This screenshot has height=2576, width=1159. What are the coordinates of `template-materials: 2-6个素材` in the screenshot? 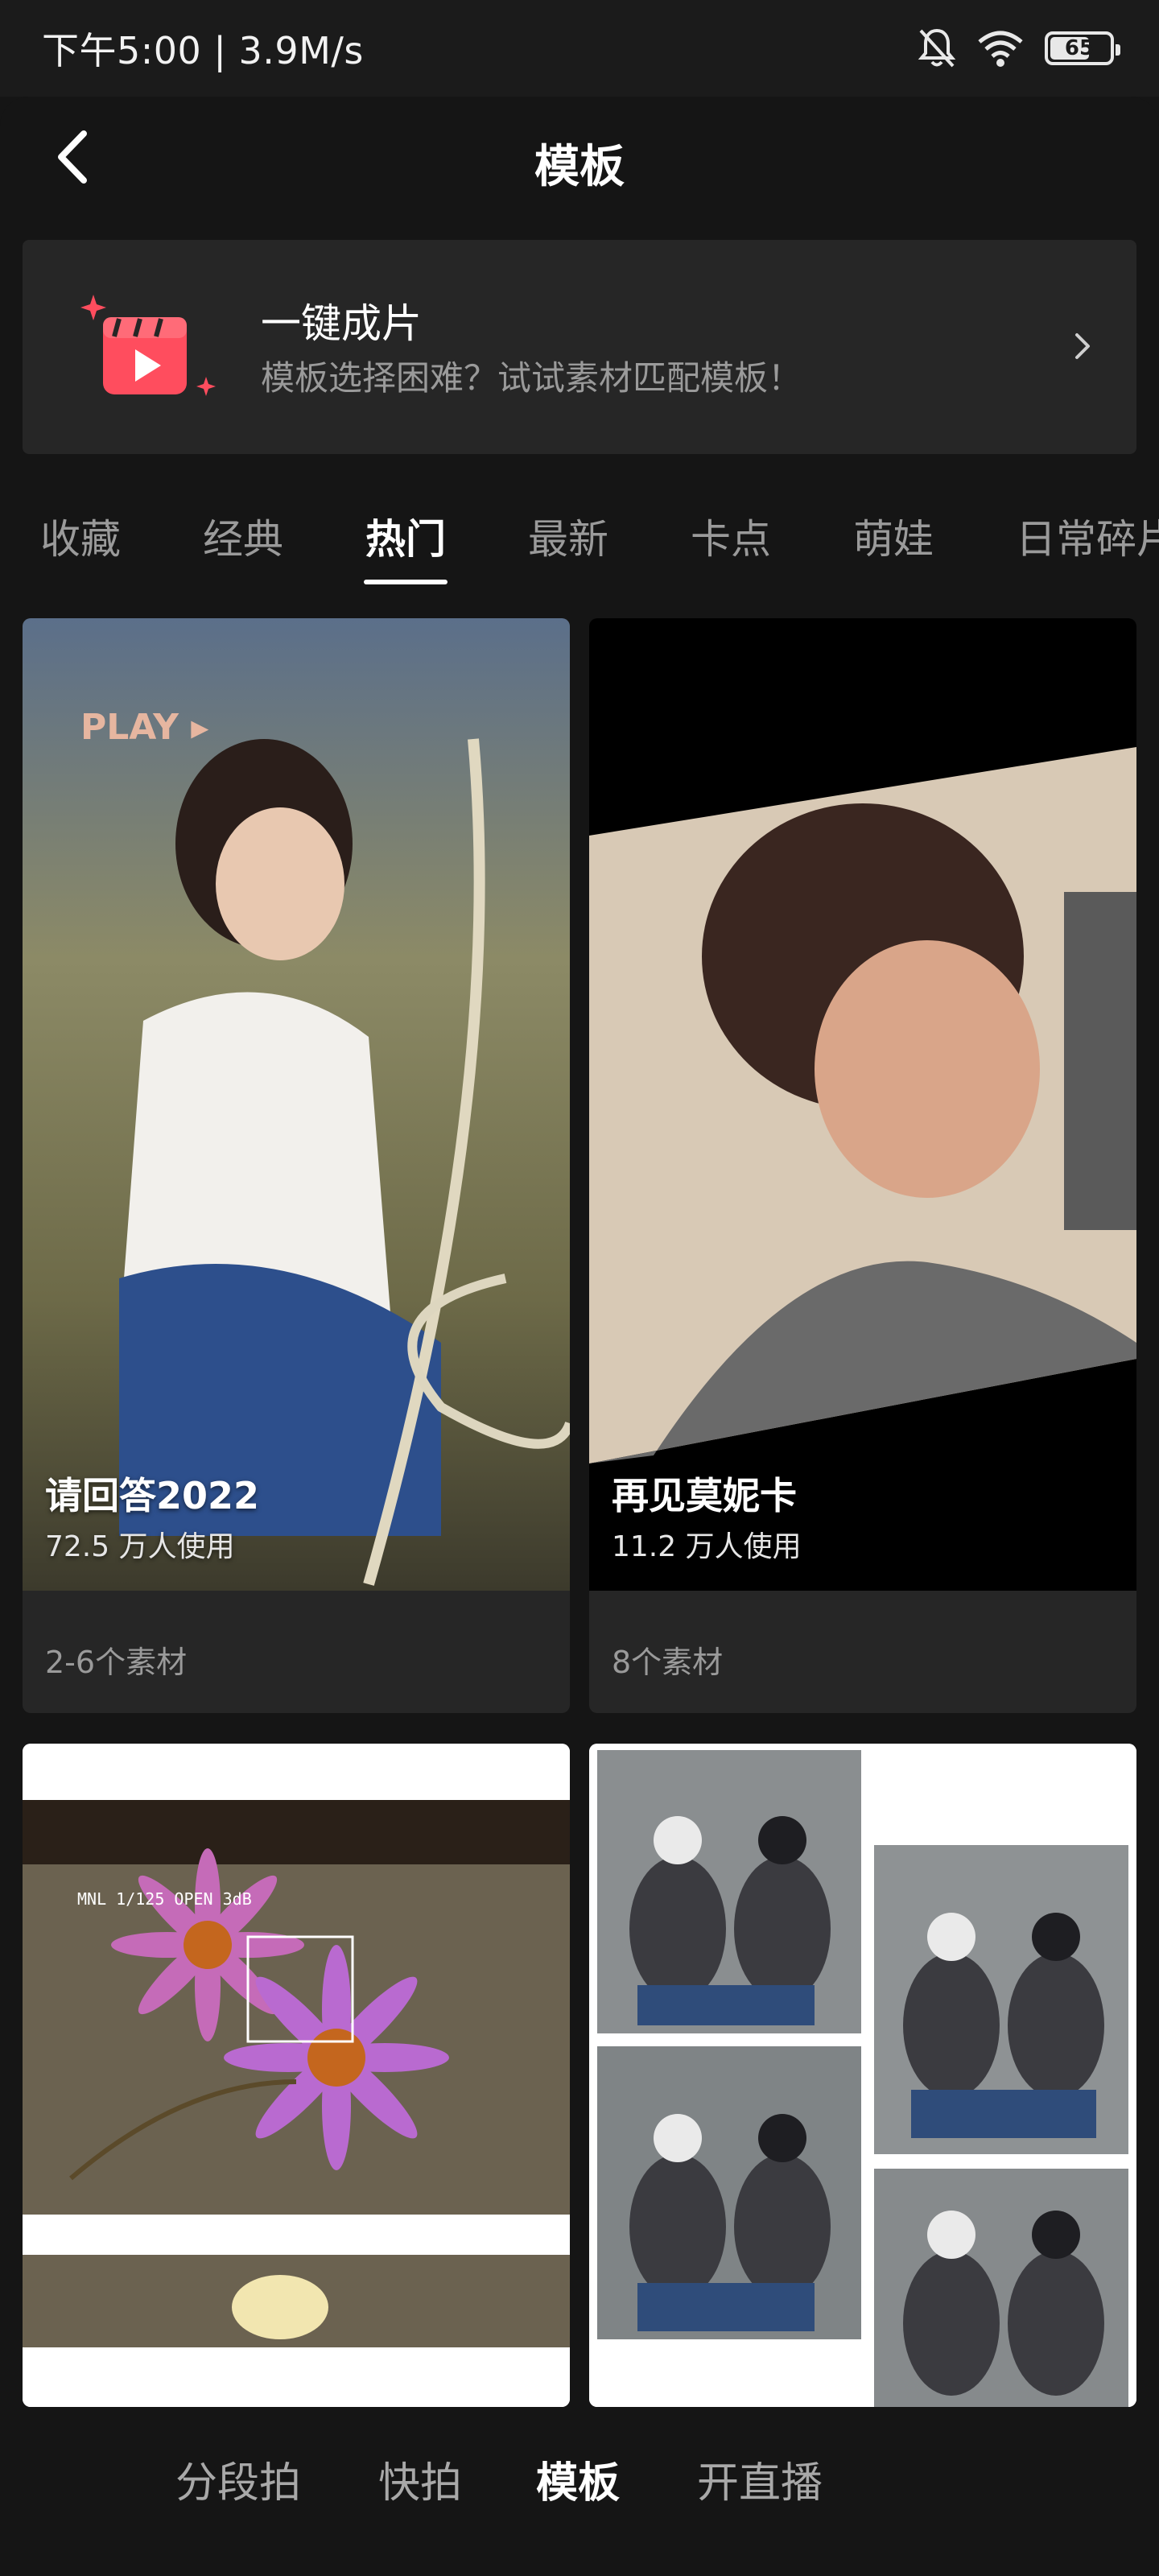 It's located at (116, 1662).